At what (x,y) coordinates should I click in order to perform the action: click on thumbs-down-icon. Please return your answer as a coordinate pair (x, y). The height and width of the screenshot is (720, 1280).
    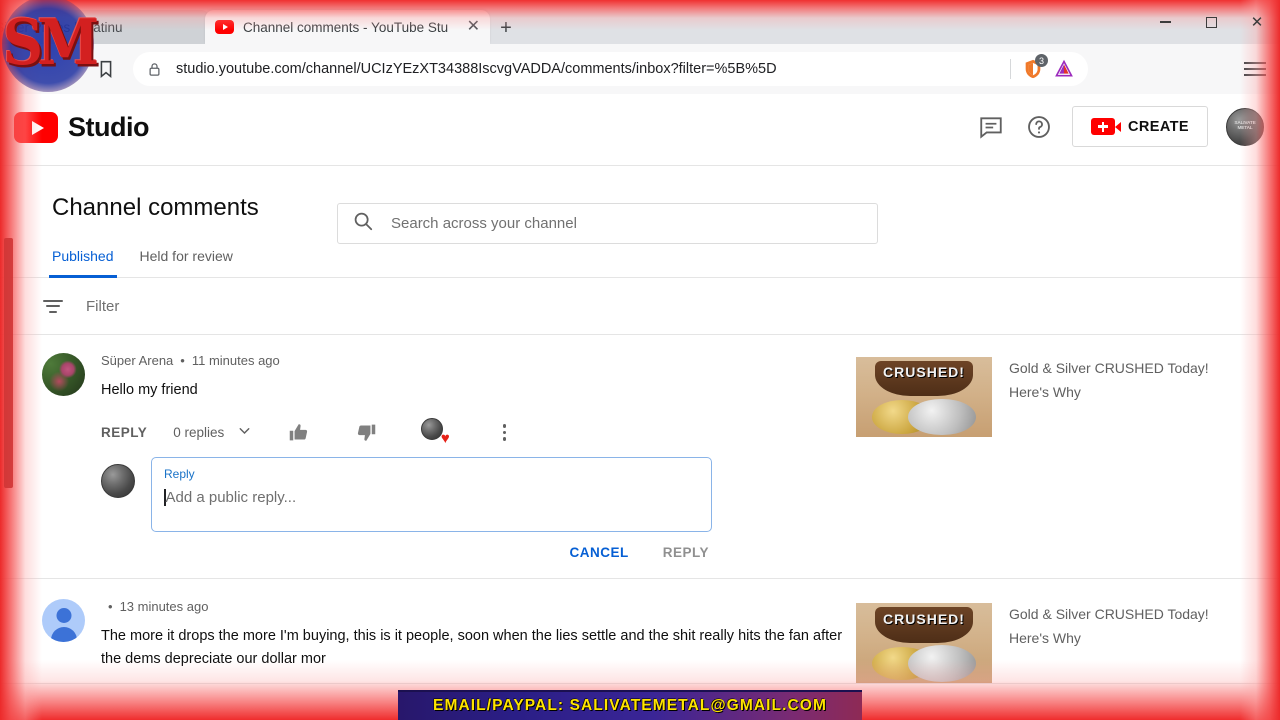
    Looking at the image, I should click on (366, 432).